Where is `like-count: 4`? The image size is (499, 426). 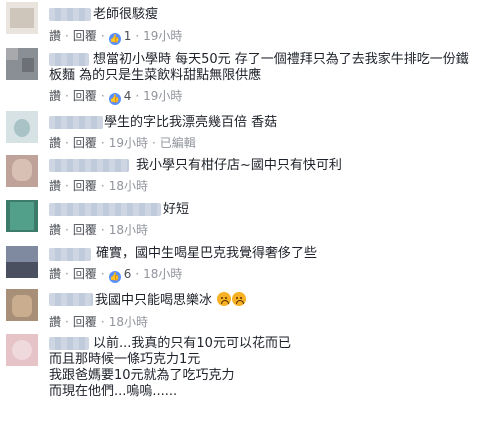
like-count: 4 is located at coordinates (128, 96).